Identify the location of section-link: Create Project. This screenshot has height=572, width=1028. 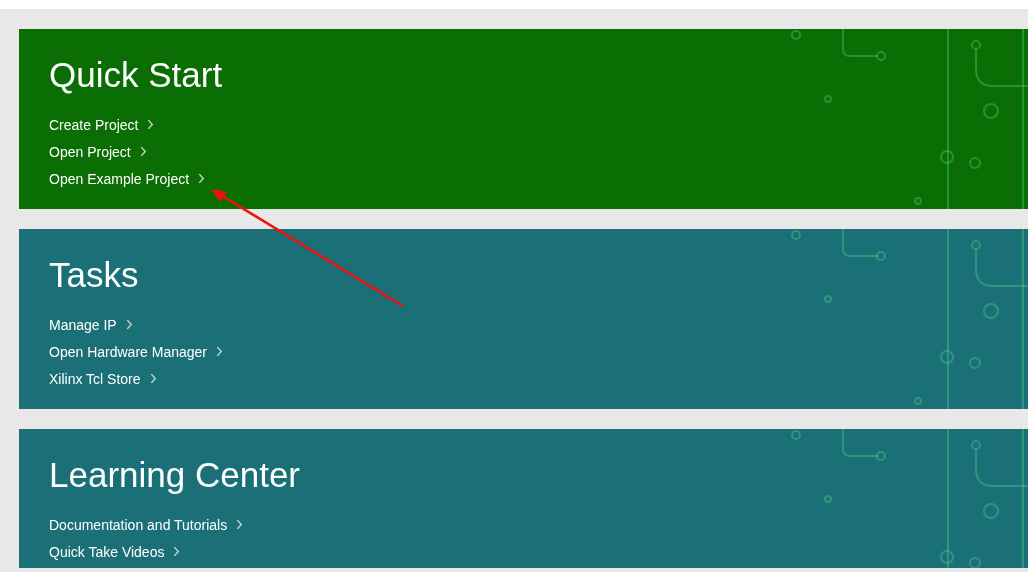
(102, 124).